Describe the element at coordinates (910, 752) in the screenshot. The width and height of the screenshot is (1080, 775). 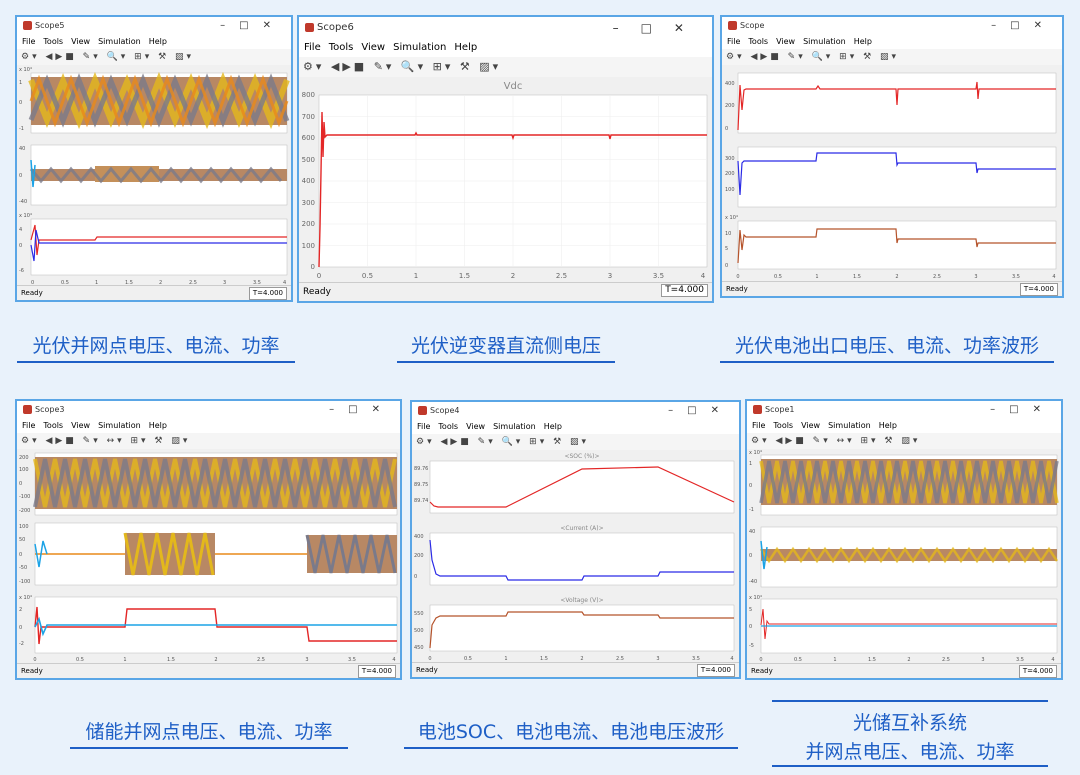
I see `caption-text-line2: 并网点电压、电流、功率` at that location.